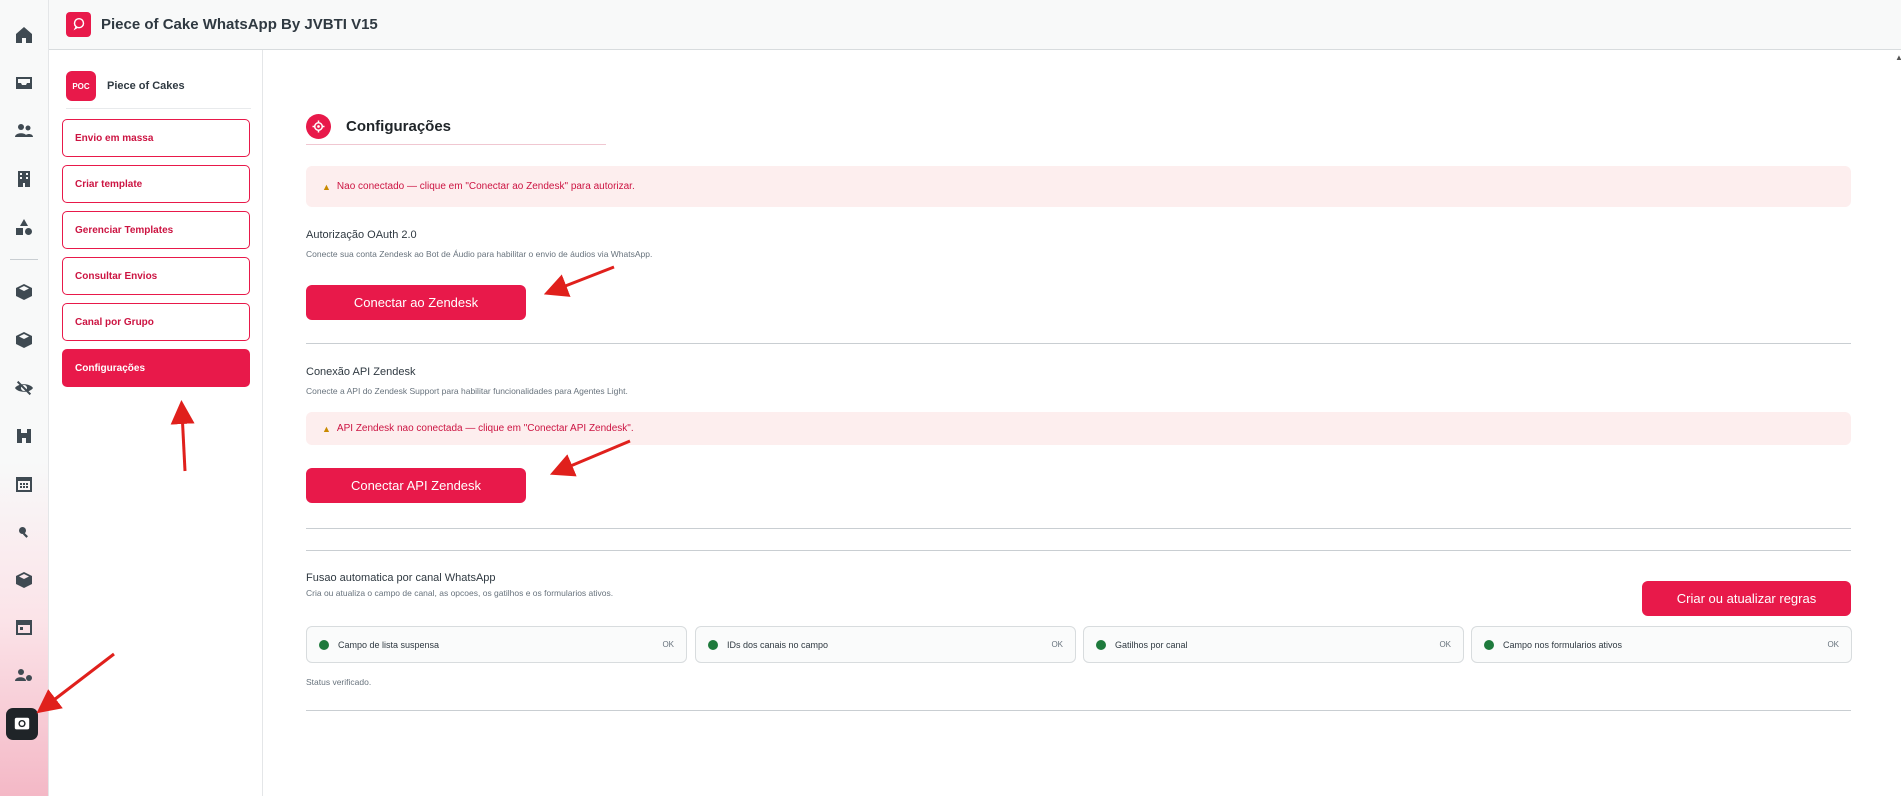 The width and height of the screenshot is (1901, 796). I want to click on calendar-icon, so click(24, 627).